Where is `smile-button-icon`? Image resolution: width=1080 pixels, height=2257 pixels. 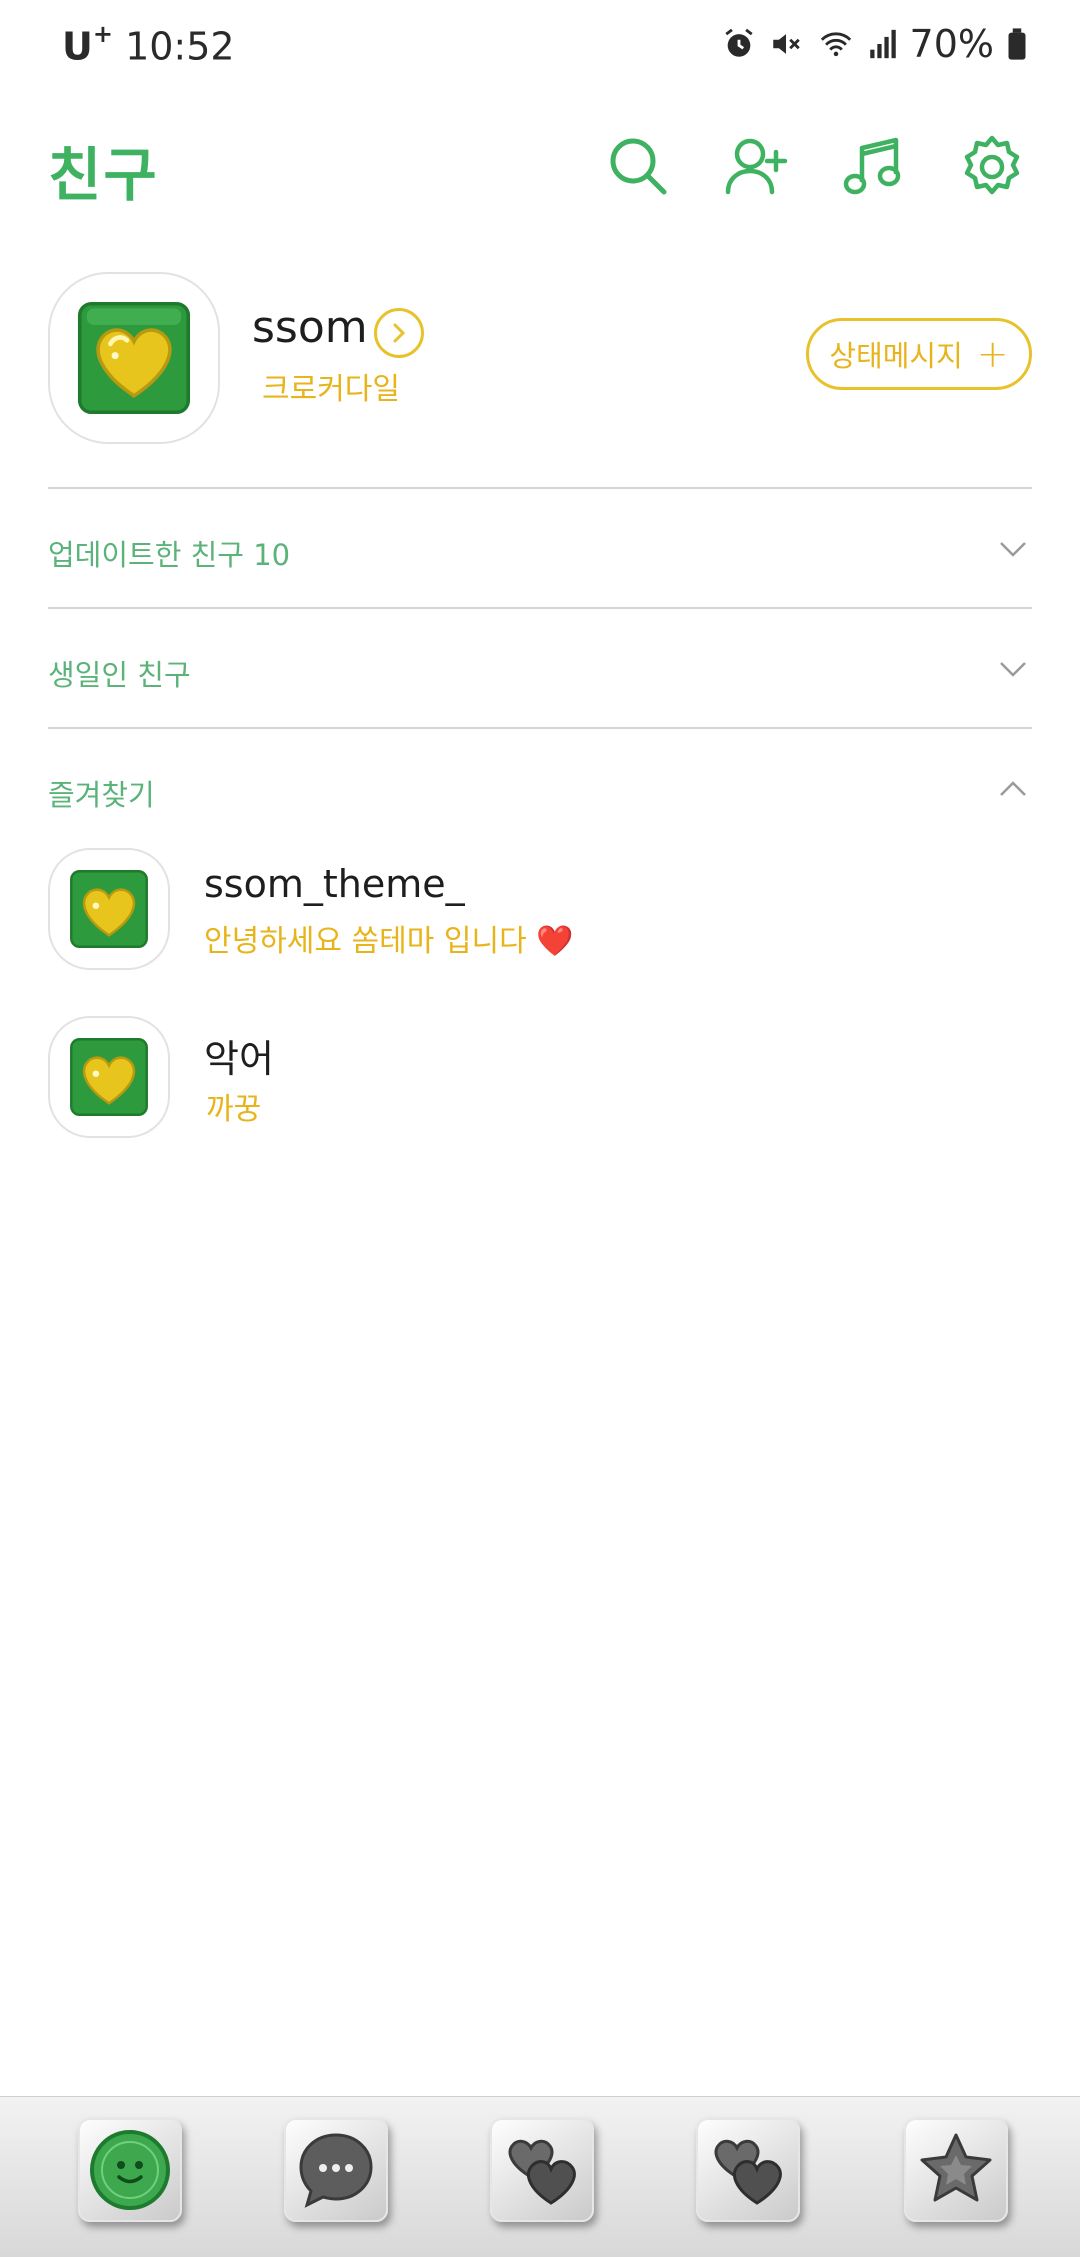 smile-button-icon is located at coordinates (130, 2170).